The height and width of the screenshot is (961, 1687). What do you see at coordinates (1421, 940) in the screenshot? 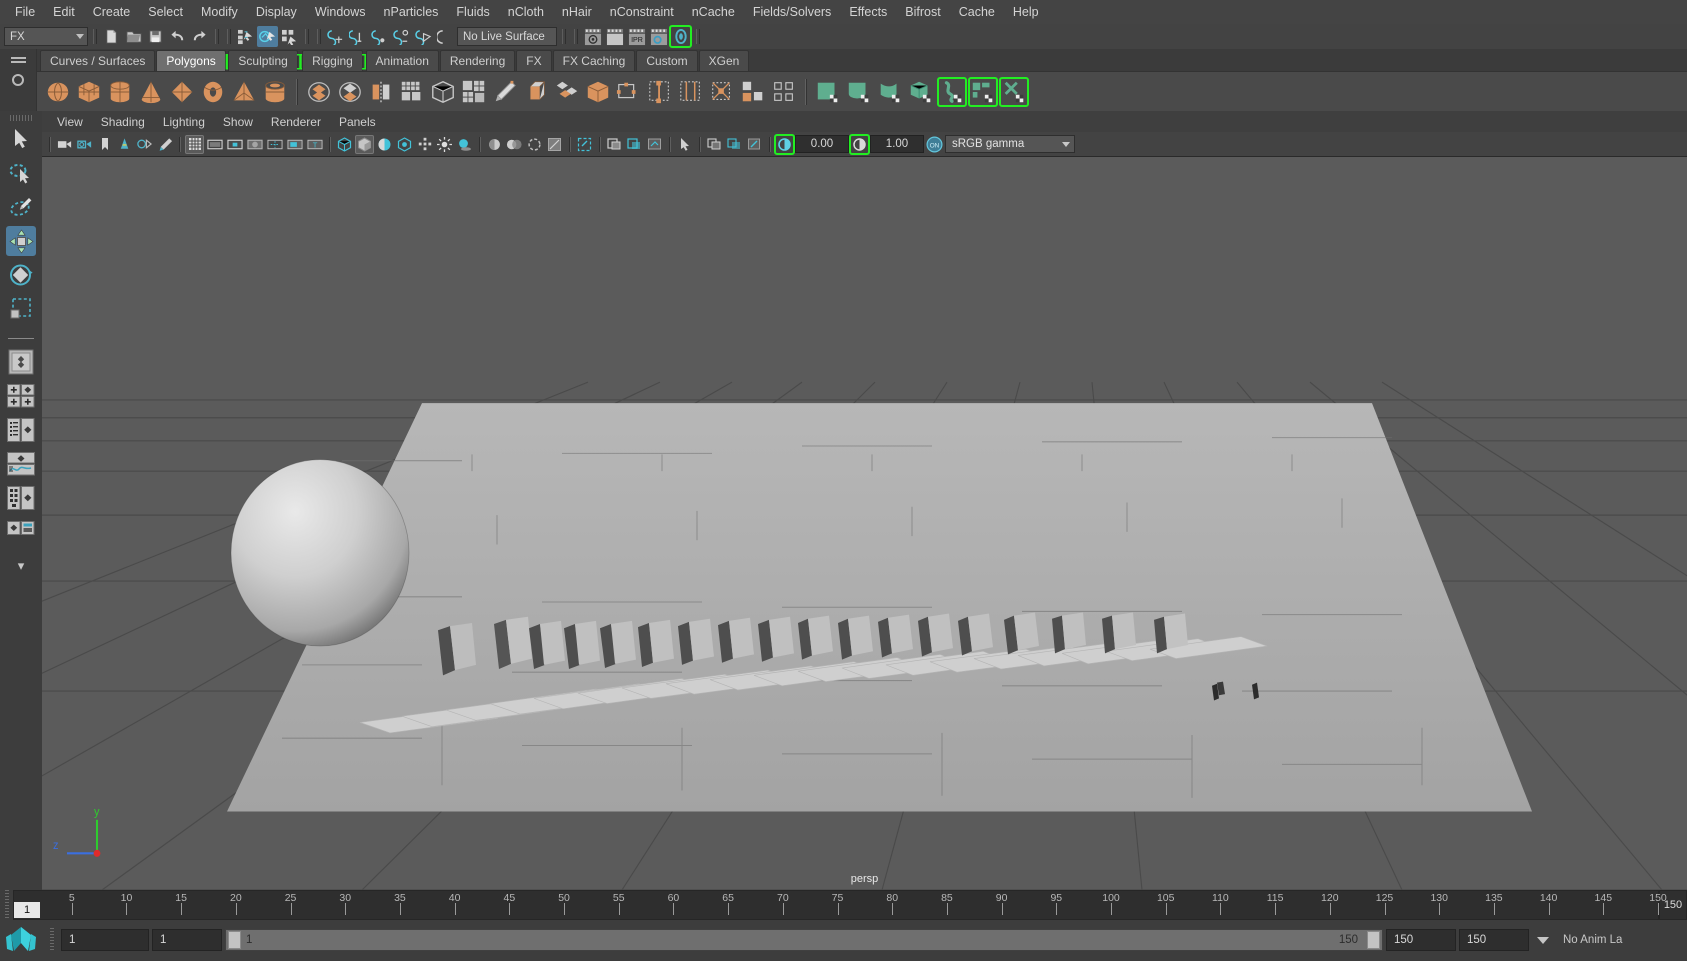
I see `range-end-field: 150` at bounding box center [1421, 940].